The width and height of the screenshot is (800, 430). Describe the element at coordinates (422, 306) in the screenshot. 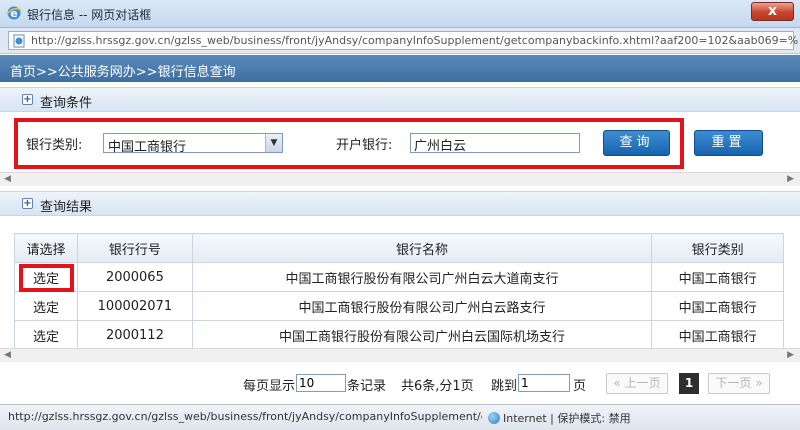

I see `bank-name-cell: 中国工商银行股份有限公司广州白云路支行` at that location.